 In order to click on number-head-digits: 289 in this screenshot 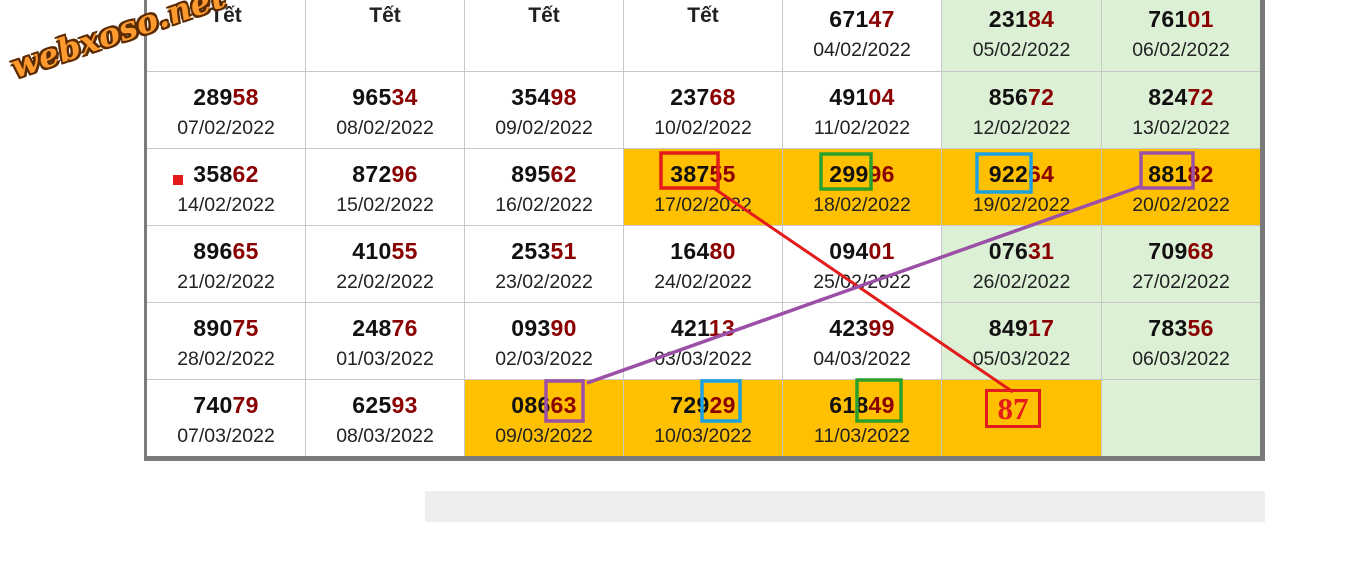, I will do `click(213, 97)`.